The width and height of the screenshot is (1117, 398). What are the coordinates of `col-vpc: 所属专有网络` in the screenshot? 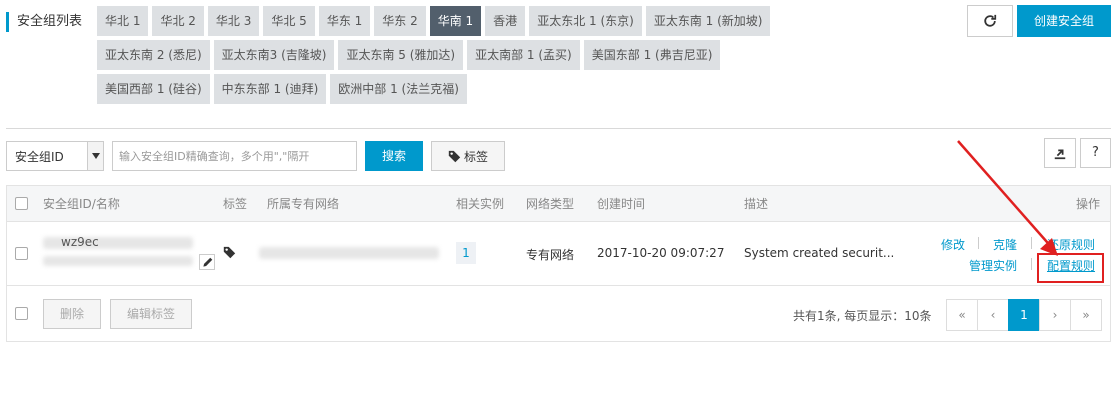 It's located at (303, 204).